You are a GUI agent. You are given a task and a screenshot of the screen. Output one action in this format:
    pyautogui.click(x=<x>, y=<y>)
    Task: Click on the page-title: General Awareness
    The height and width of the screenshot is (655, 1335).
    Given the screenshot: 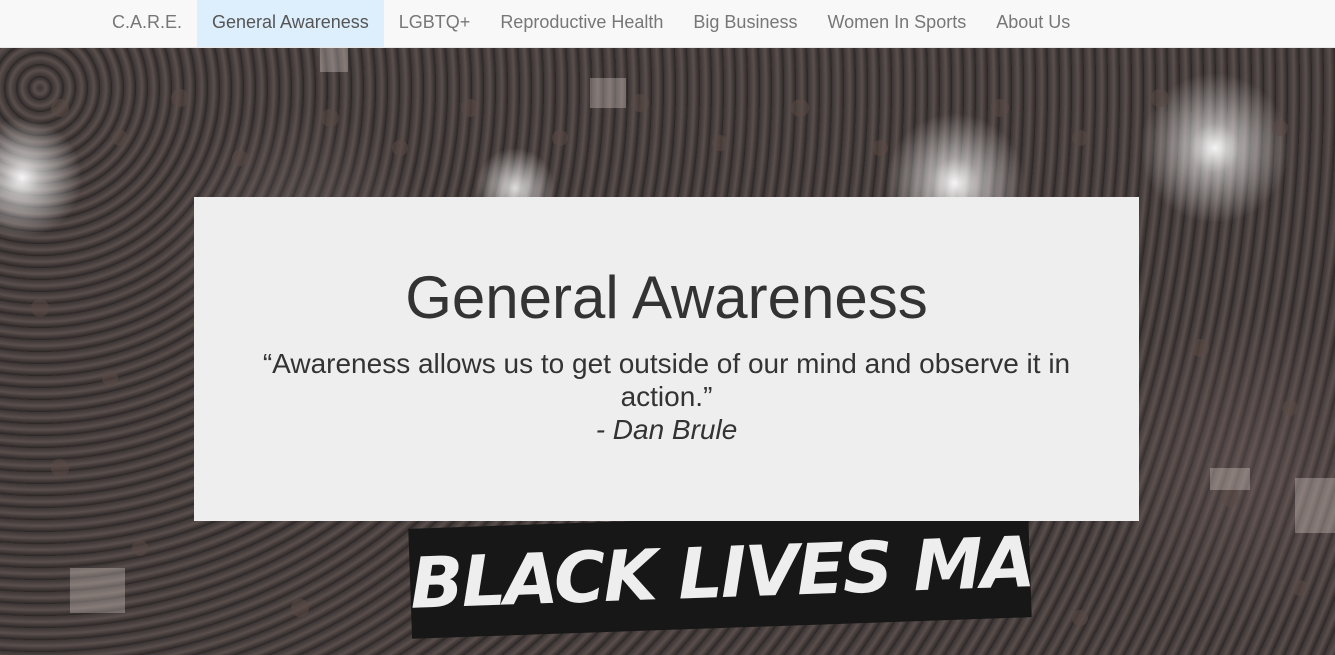 What is the action you would take?
    pyautogui.click(x=666, y=297)
    